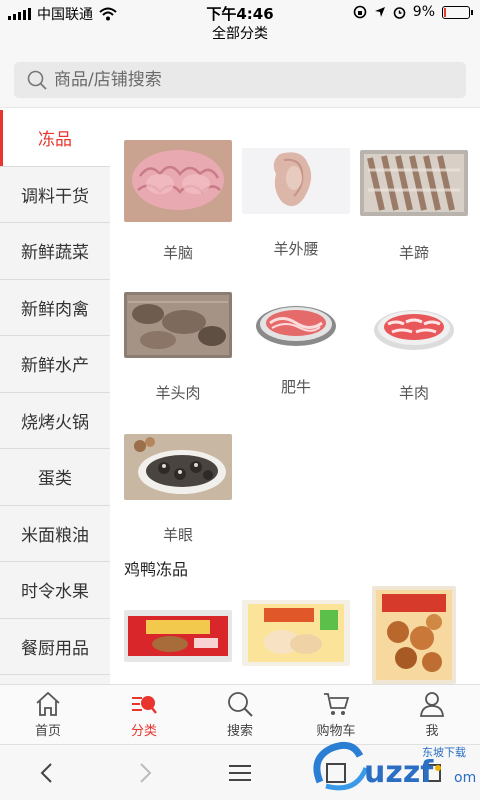  Describe the element at coordinates (47, 731) in the screenshot. I see `tab-label: 首页` at that location.